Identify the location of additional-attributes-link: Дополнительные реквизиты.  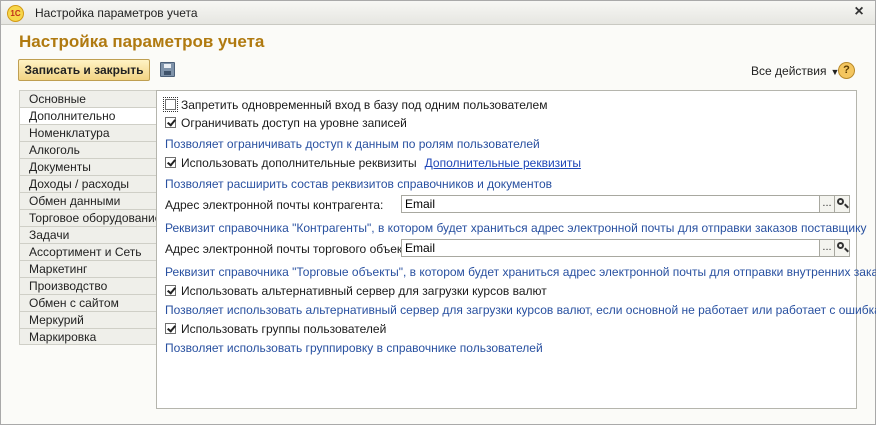
(503, 163).